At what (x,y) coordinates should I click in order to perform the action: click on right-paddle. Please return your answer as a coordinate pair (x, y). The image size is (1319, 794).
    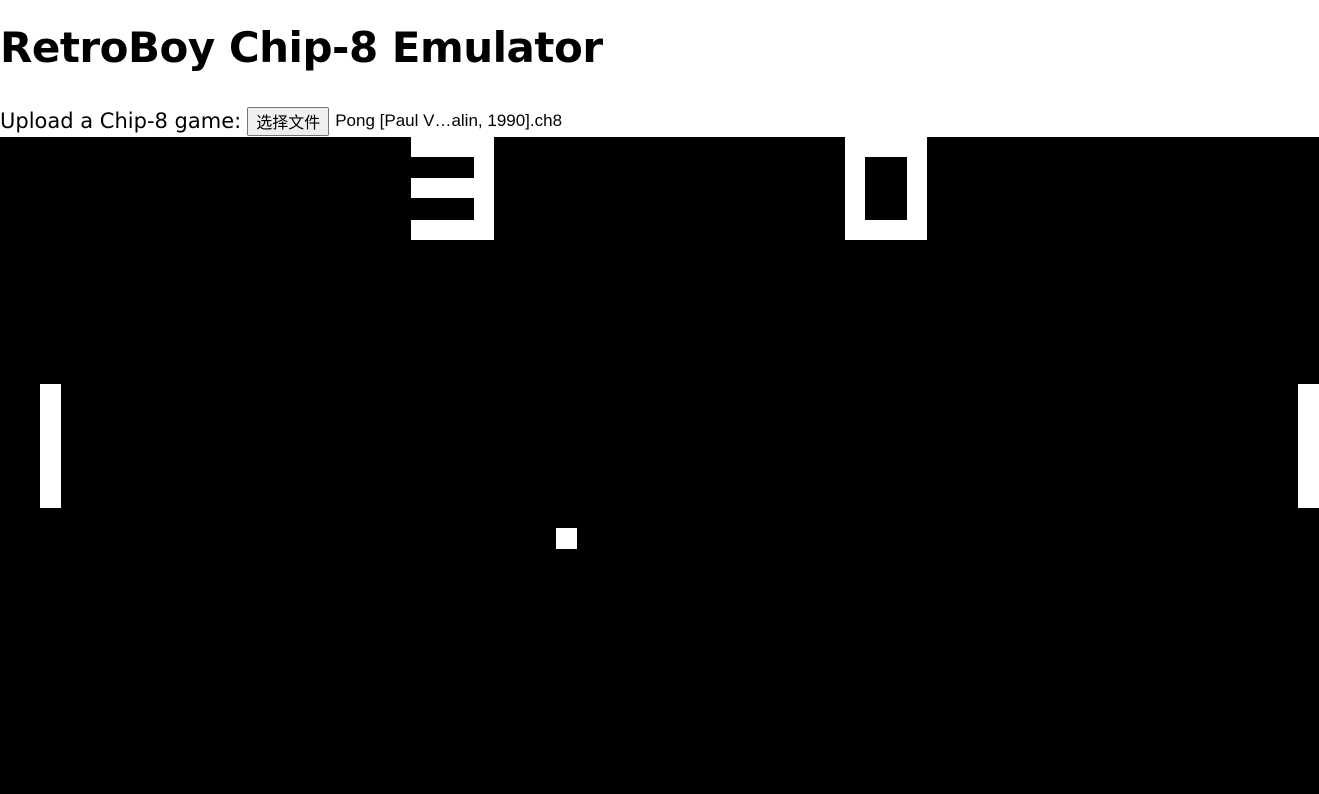
    Looking at the image, I should click on (1308, 446).